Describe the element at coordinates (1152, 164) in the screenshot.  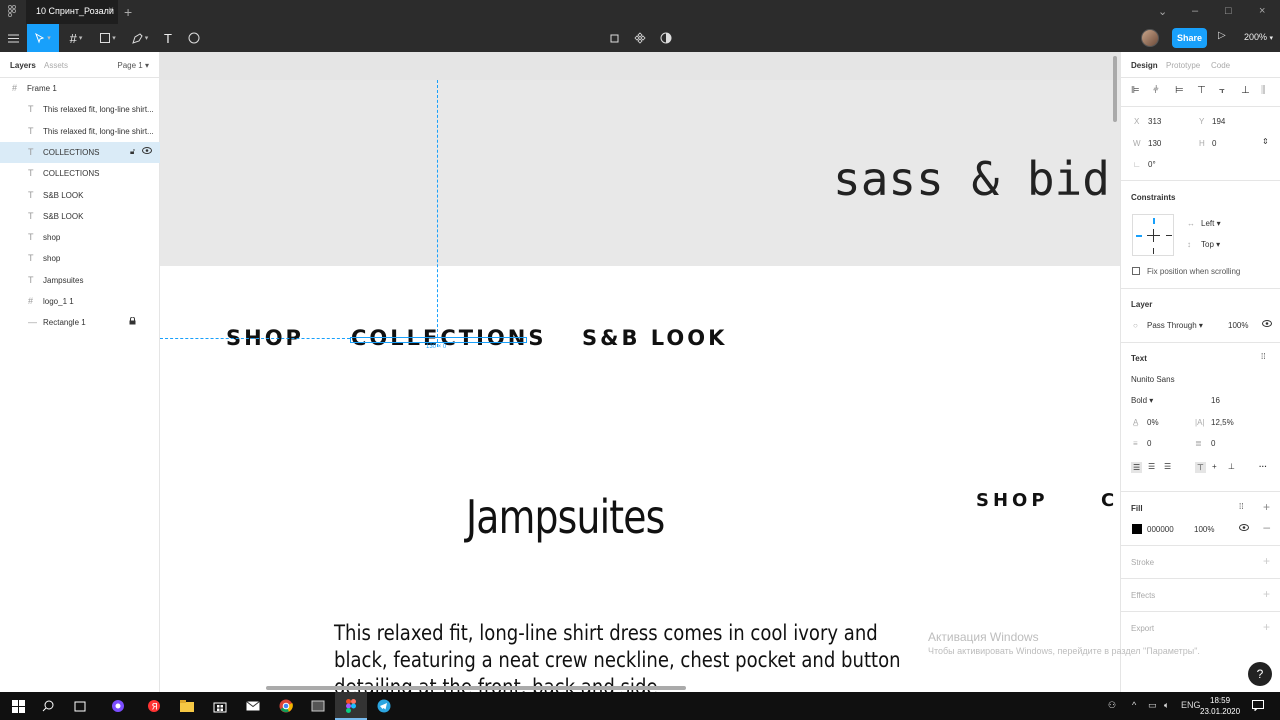
I see `rotation-input: 0°` at that location.